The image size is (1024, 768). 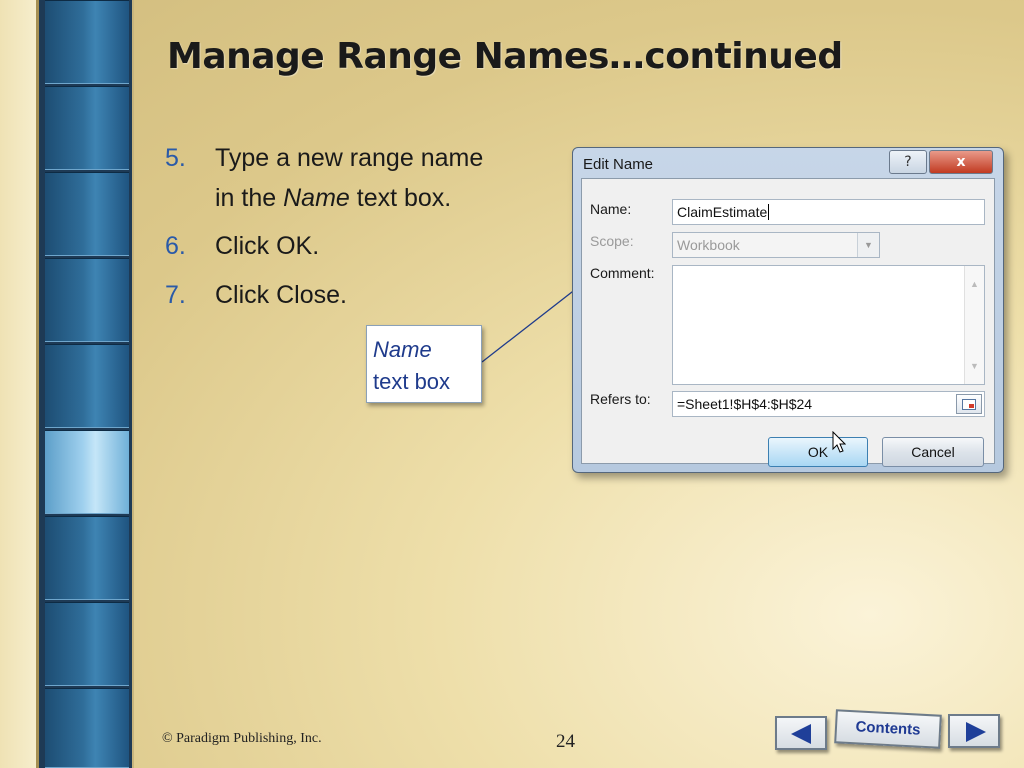 I want to click on ok-button: OK, so click(x=818, y=452).